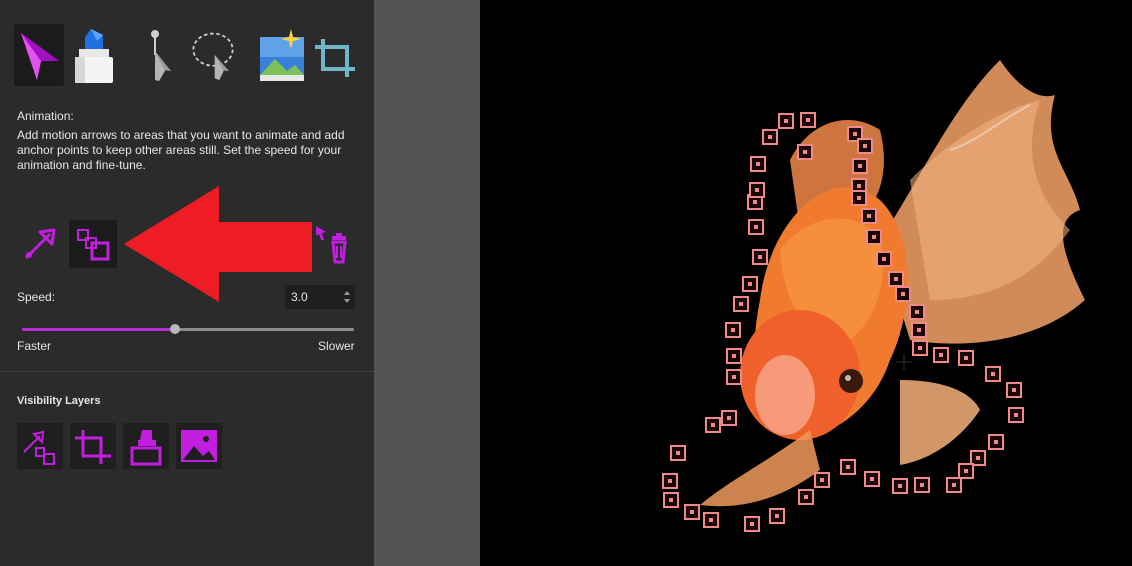  I want to click on crop-layer-icon, so click(93, 447).